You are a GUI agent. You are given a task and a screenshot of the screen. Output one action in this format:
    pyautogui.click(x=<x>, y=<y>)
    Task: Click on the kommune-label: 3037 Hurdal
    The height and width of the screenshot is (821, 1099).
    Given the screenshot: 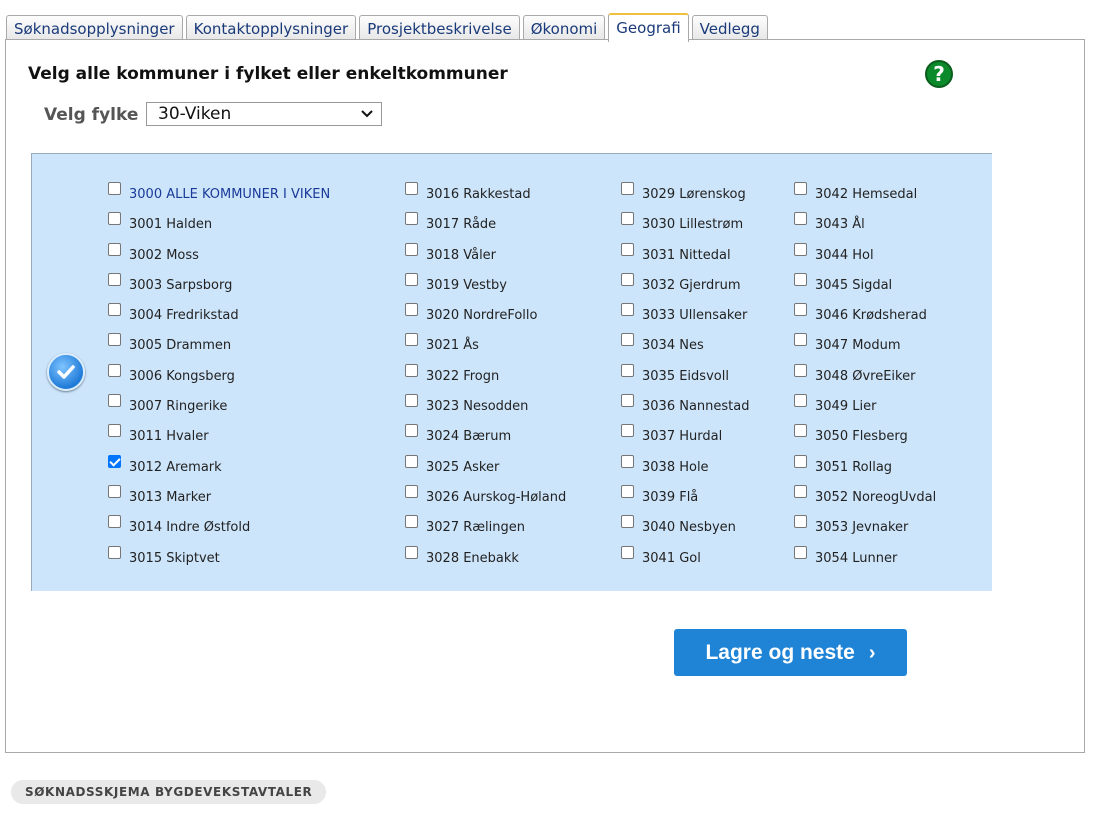 What is the action you would take?
    pyautogui.click(x=682, y=436)
    